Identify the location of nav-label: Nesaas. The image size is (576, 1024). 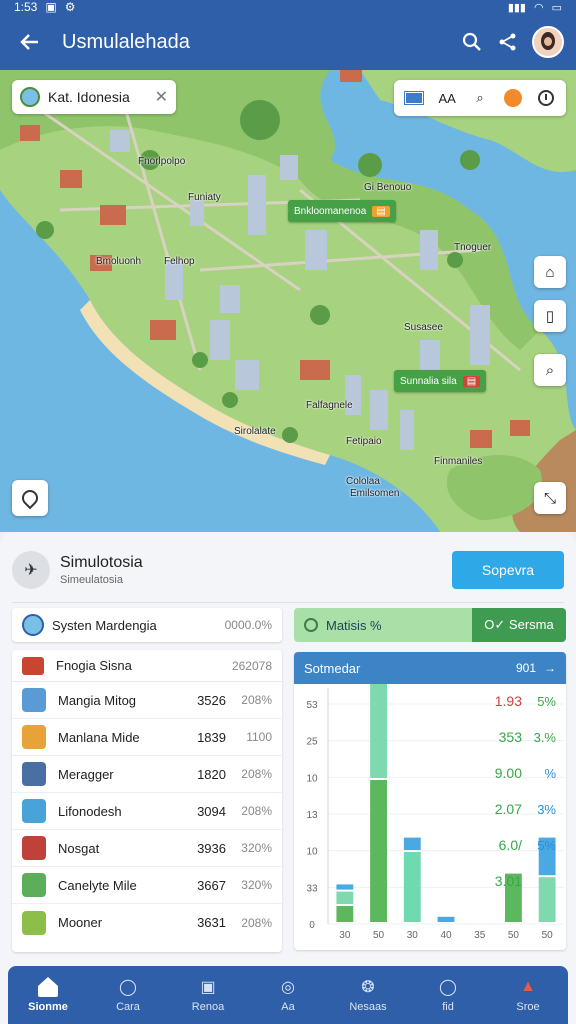
(368, 1007).